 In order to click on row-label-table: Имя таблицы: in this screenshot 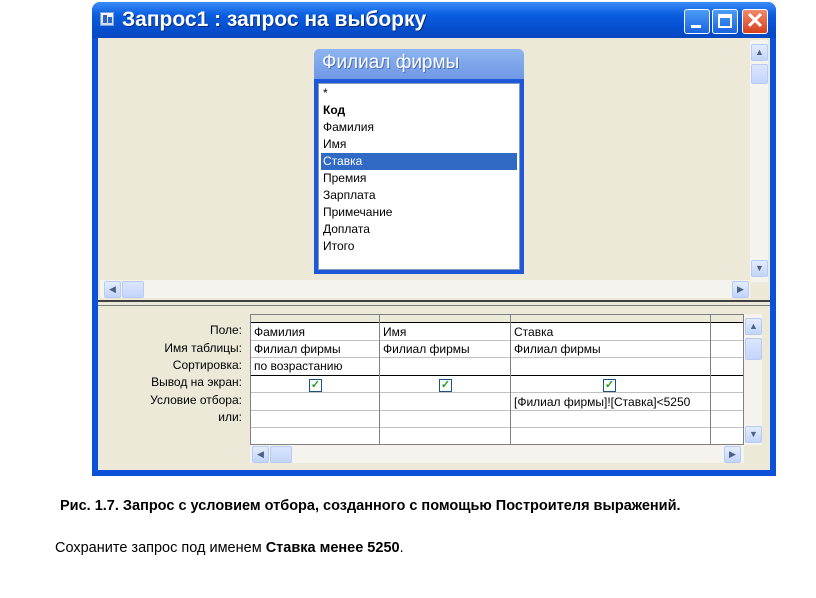, I will do `click(203, 348)`.